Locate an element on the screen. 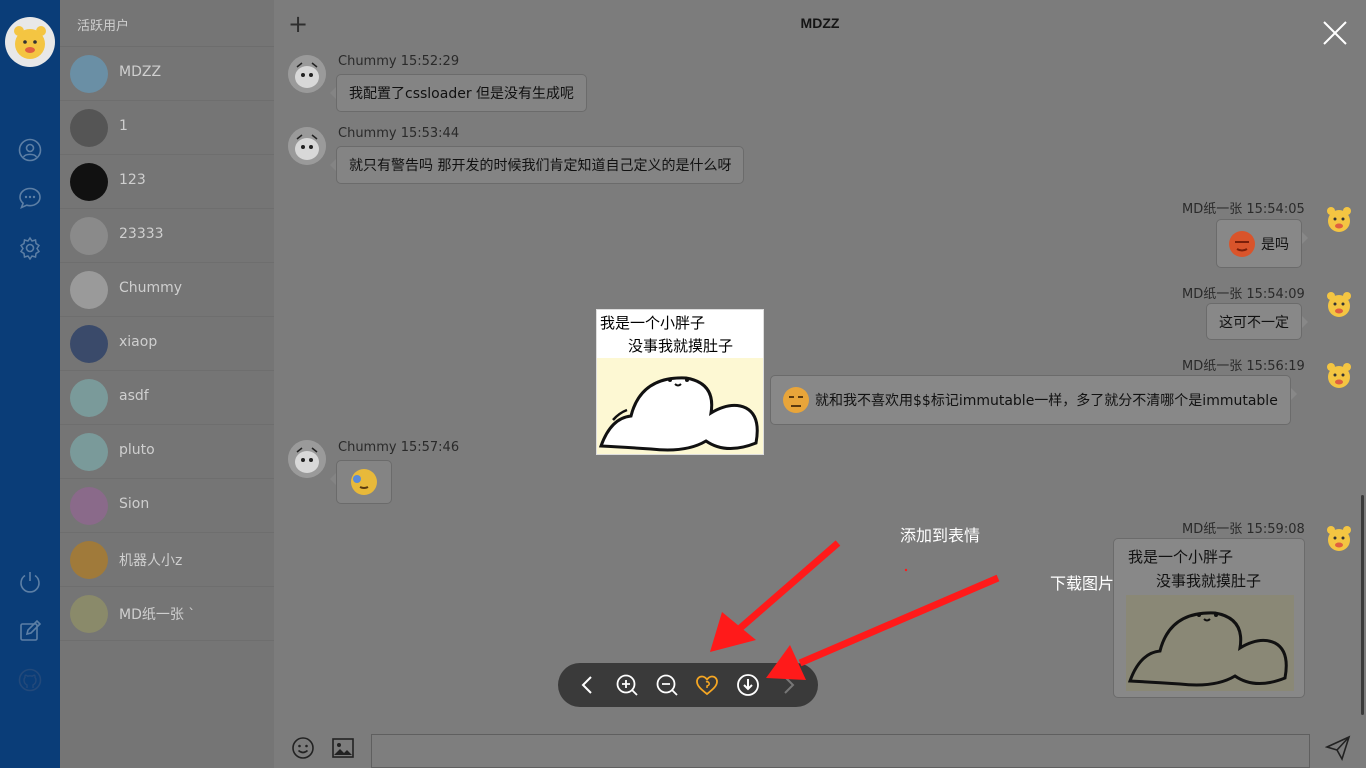 The width and height of the screenshot is (1366, 768). message-meta: MD纸一张 15:59:08 is located at coordinates (1243, 529).